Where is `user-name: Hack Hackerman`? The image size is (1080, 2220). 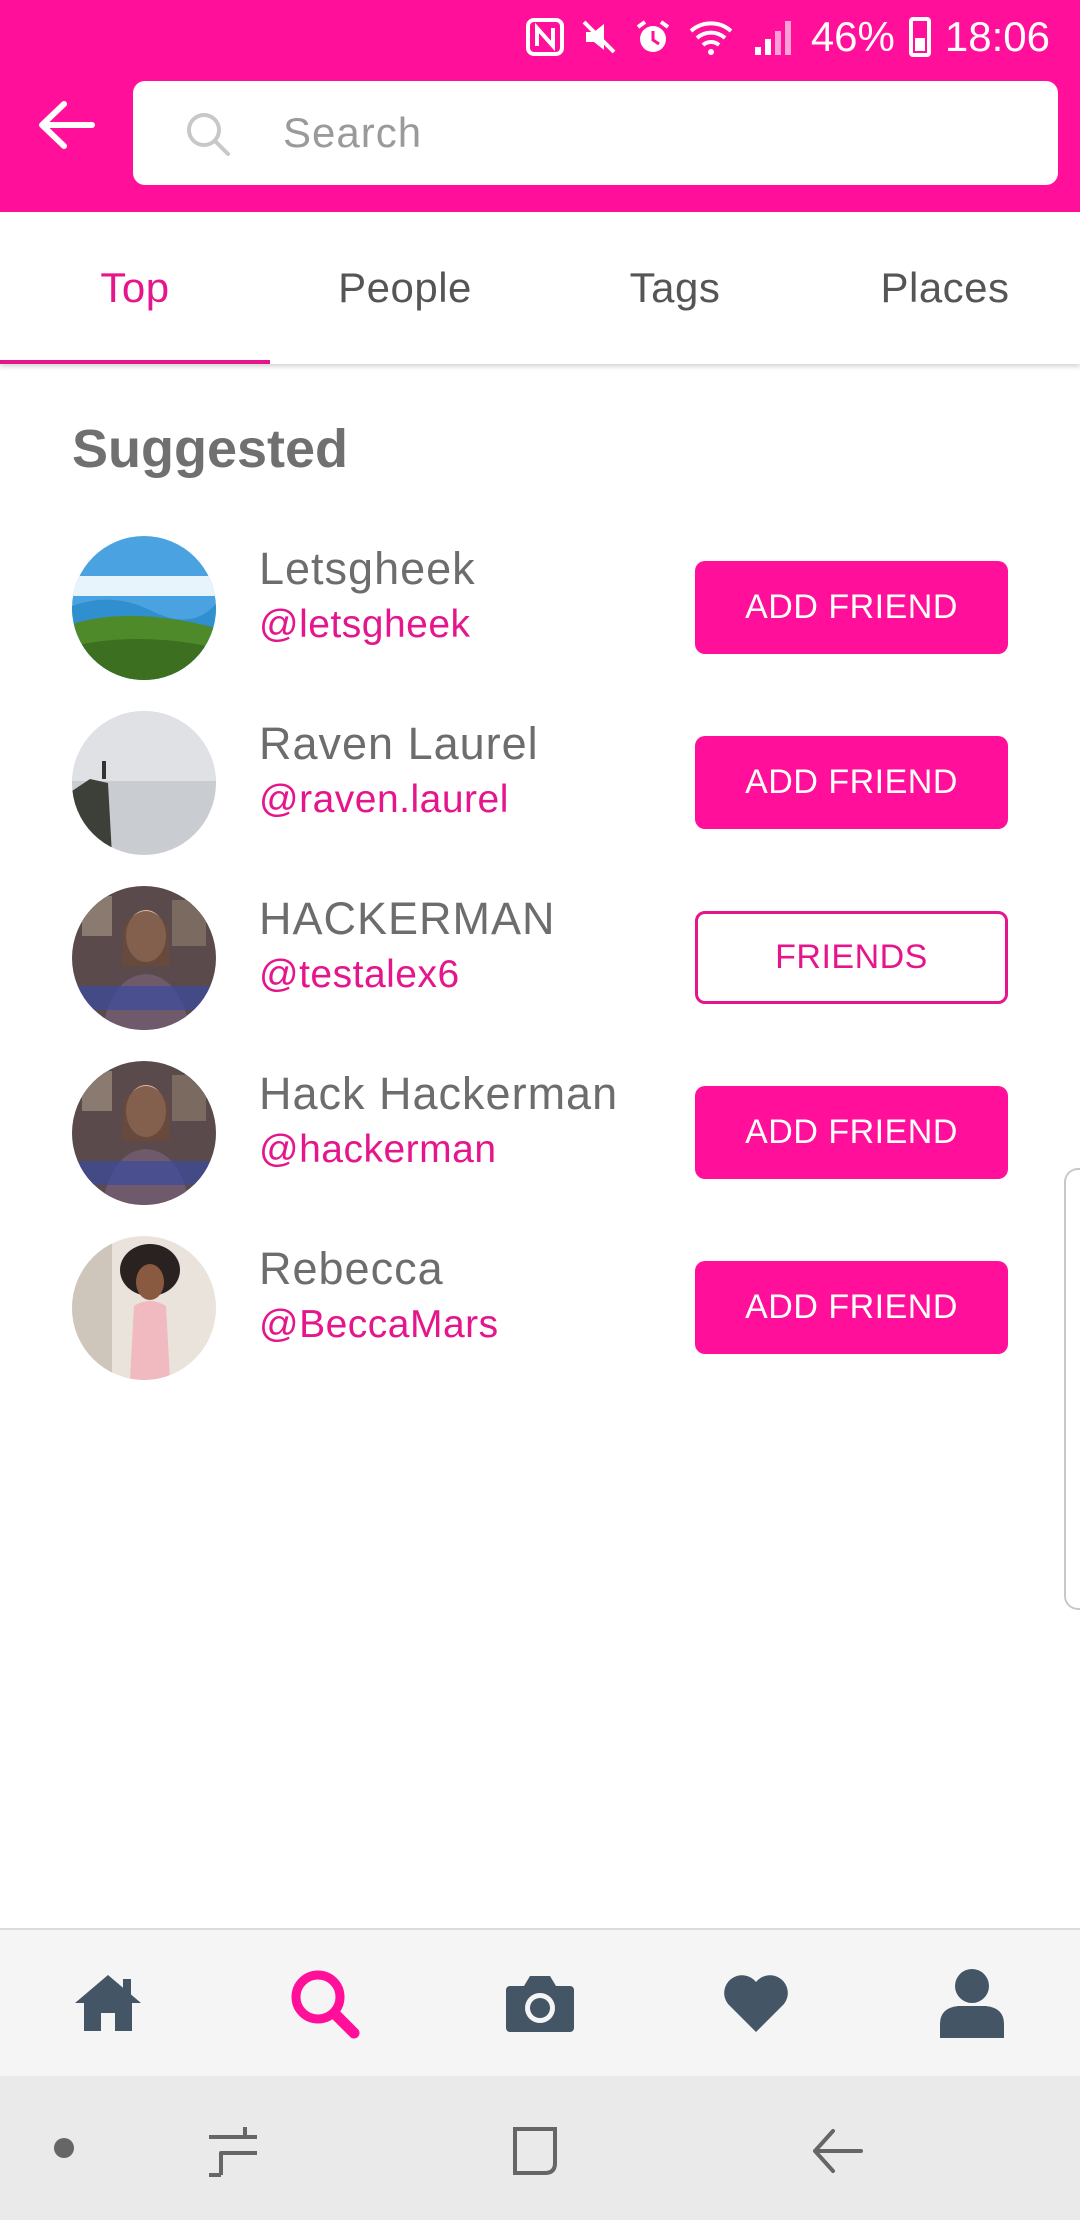 user-name: Hack Hackerman is located at coordinates (439, 1093).